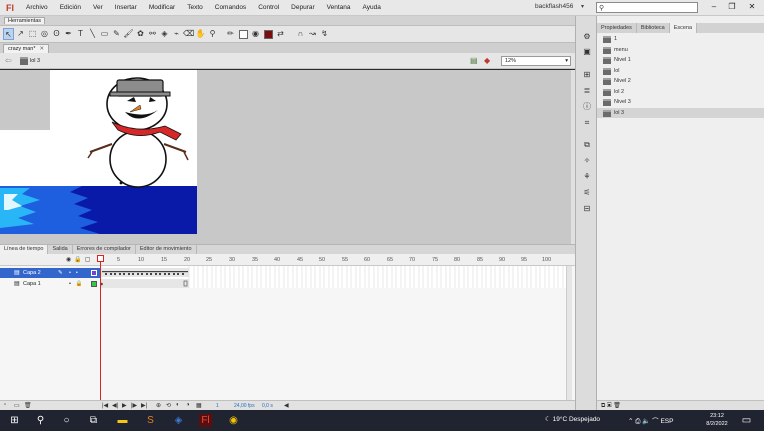 The width and height of the screenshot is (764, 431). What do you see at coordinates (50, 284) in the screenshot?
I see `layer-row-capa-1: ▤ Capa 1 •🔒` at bounding box center [50, 284].